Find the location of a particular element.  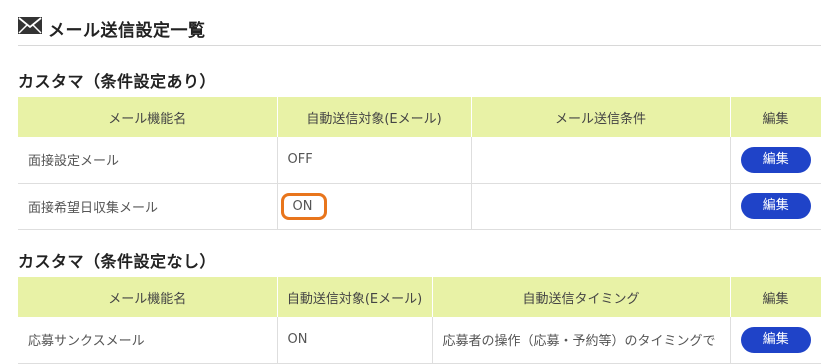

section-title-with-conditions: カスタマ（条件設定あり） is located at coordinates (117, 81).